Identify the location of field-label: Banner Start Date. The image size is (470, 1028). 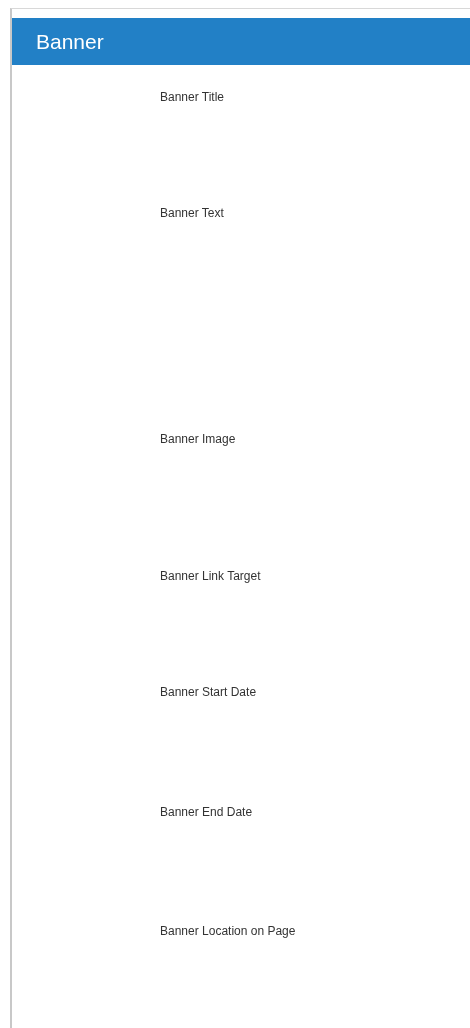
(208, 692).